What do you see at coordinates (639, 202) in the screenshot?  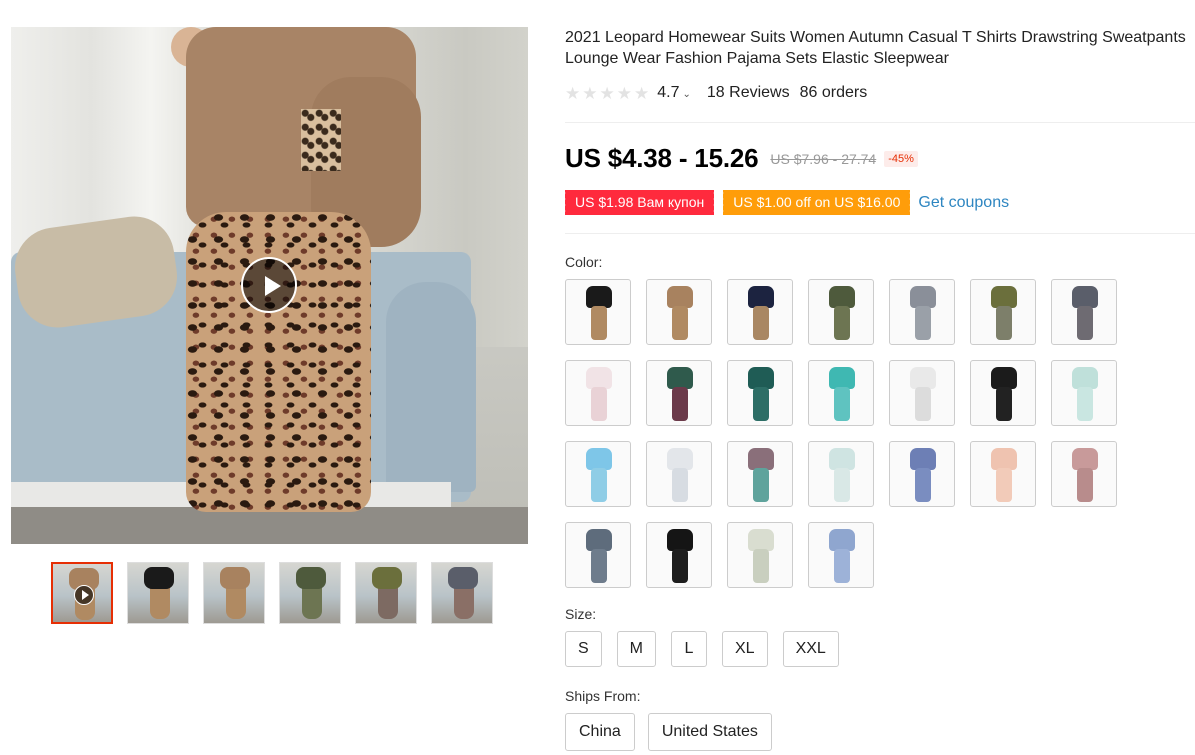 I see `coupon-button: US $1.98 Вам купон` at bounding box center [639, 202].